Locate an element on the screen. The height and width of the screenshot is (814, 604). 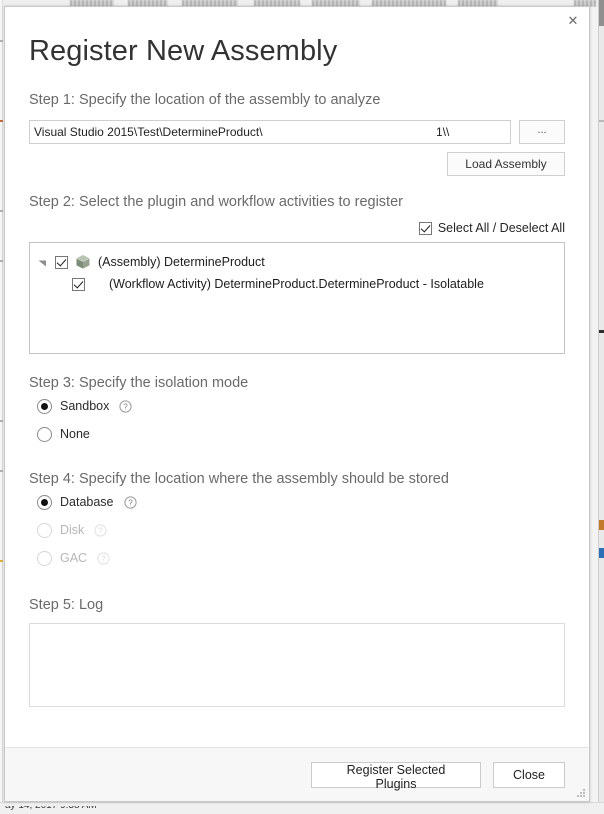
radio-database is located at coordinates (44, 502).